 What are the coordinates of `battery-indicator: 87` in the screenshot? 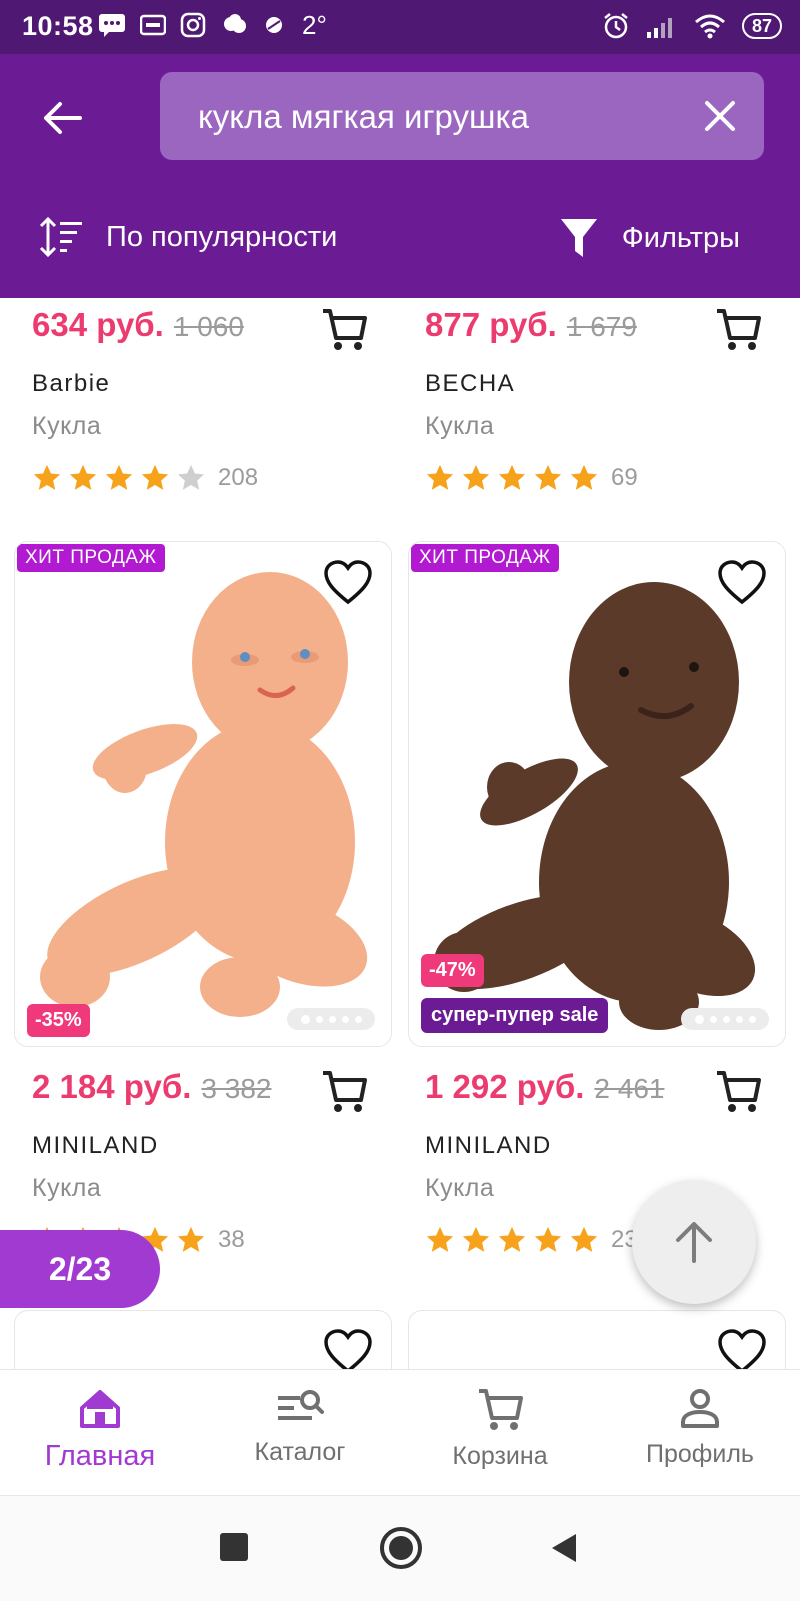 It's located at (761, 26).